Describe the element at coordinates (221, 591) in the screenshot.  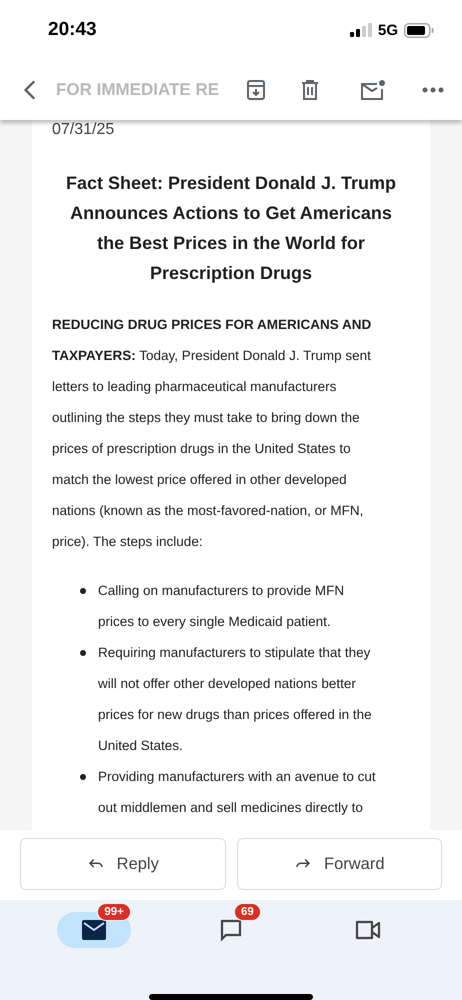
I see `bullet-text-line: Calling on manufacturers to provide MFN` at that location.